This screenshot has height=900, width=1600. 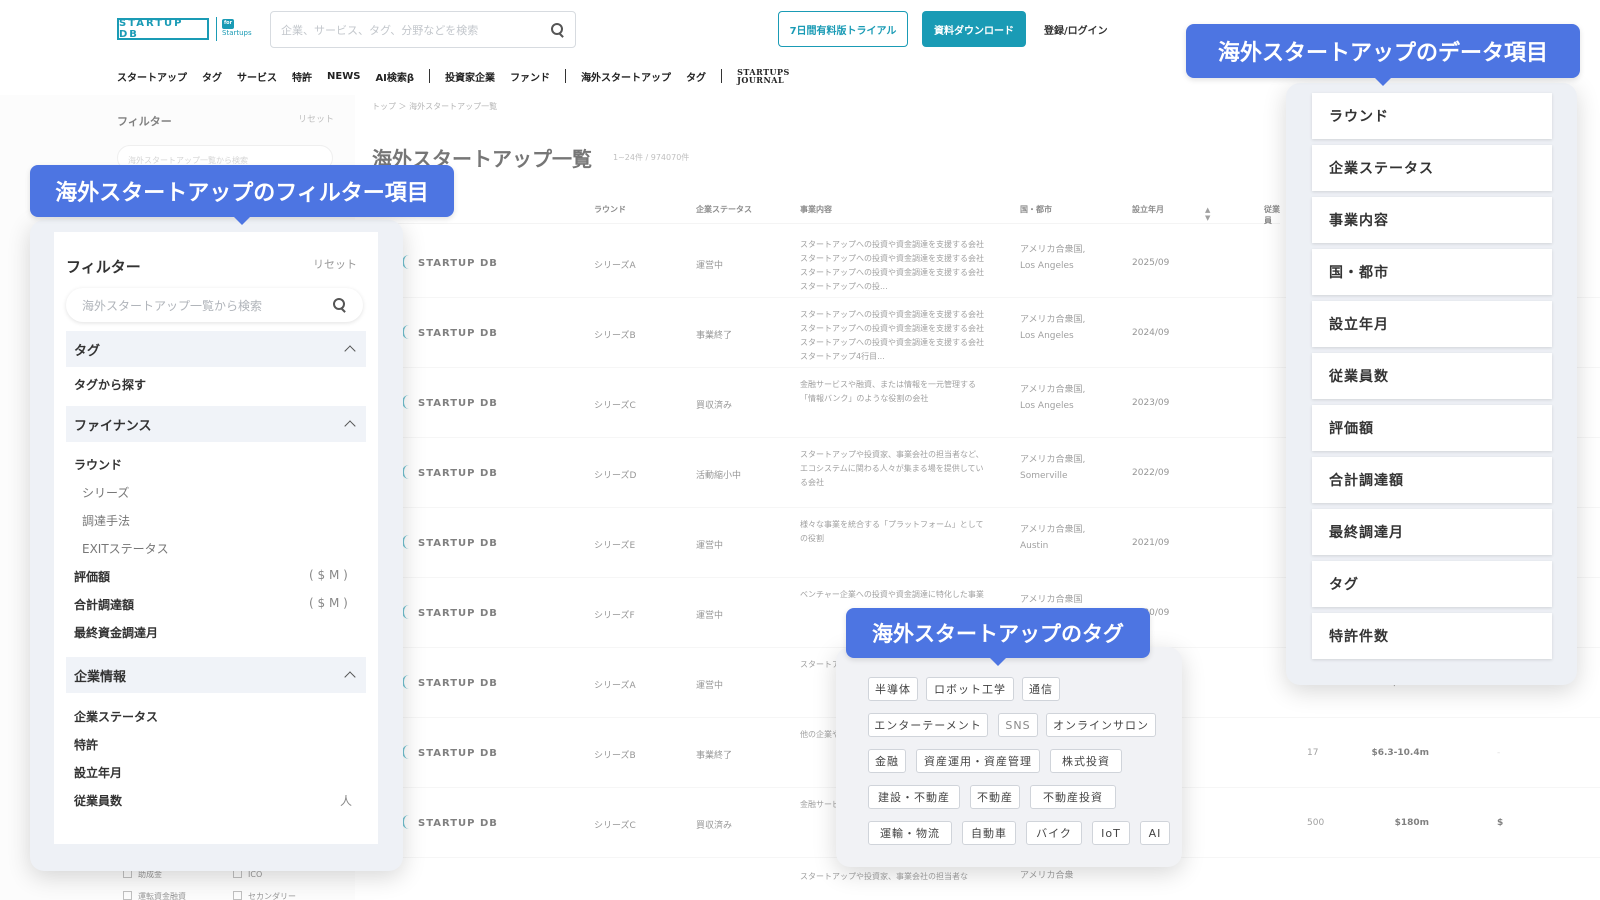 What do you see at coordinates (1432, 428) in the screenshot?
I see `data-item-valuation: 評価額` at bounding box center [1432, 428].